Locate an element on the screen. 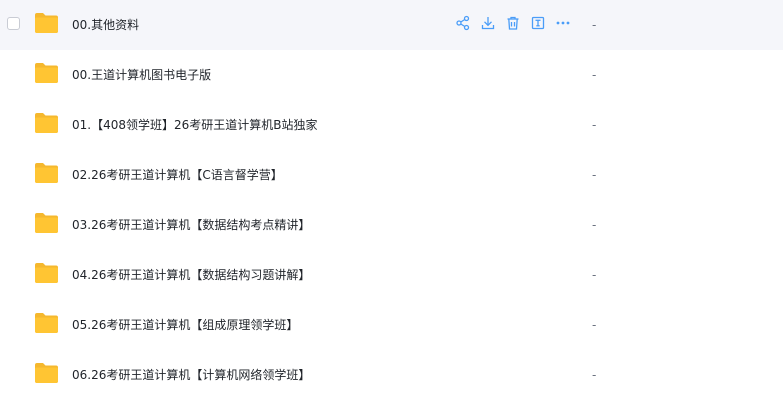  file-name: 00.王道计算机图书电子版 is located at coordinates (141, 75).